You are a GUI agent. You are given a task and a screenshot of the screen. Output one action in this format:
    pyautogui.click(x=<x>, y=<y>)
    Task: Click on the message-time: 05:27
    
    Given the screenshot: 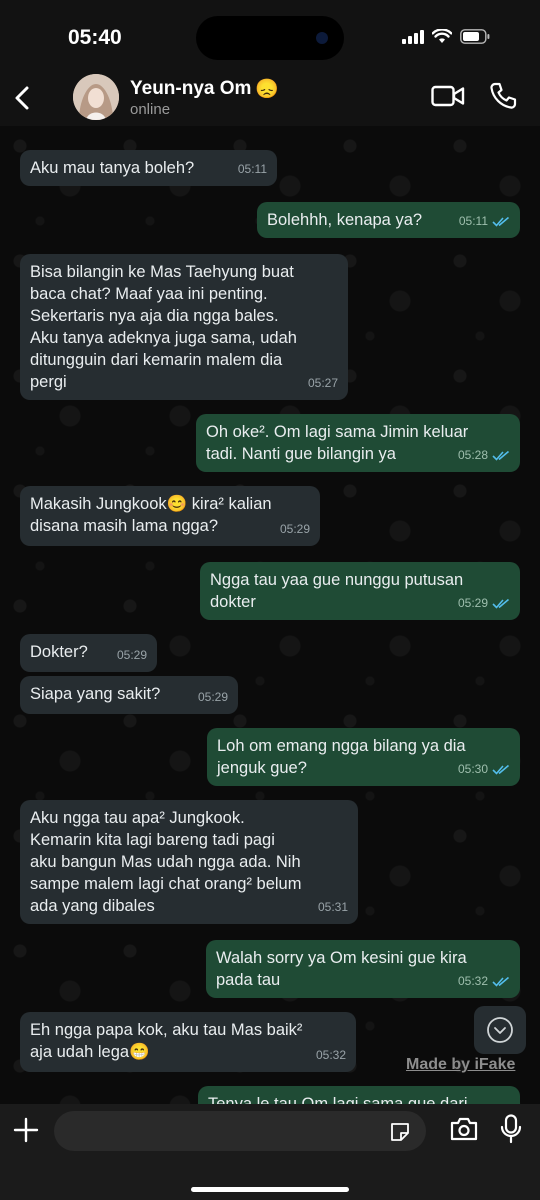 What is the action you would take?
    pyautogui.click(x=322, y=383)
    